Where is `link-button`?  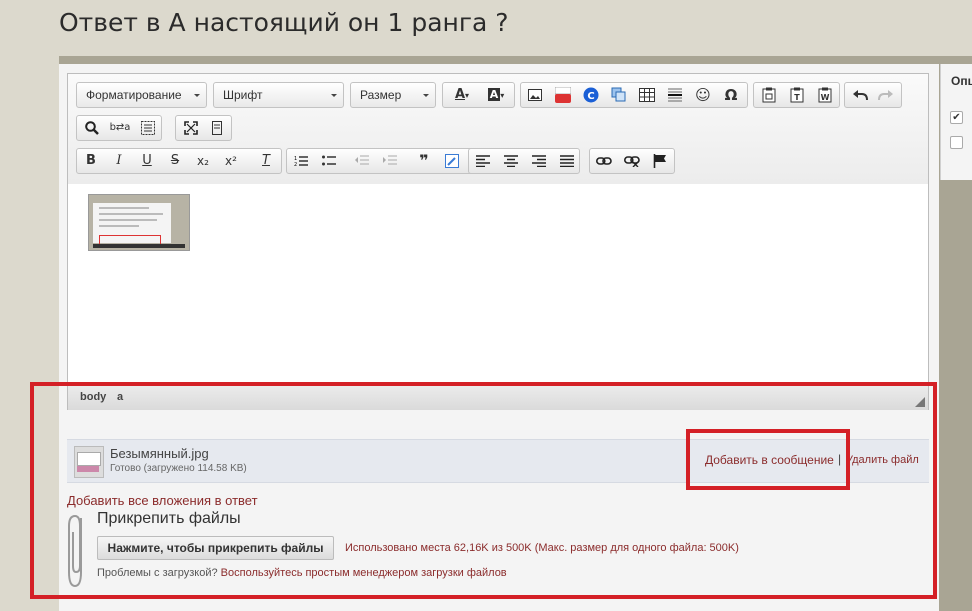 link-button is located at coordinates (604, 161).